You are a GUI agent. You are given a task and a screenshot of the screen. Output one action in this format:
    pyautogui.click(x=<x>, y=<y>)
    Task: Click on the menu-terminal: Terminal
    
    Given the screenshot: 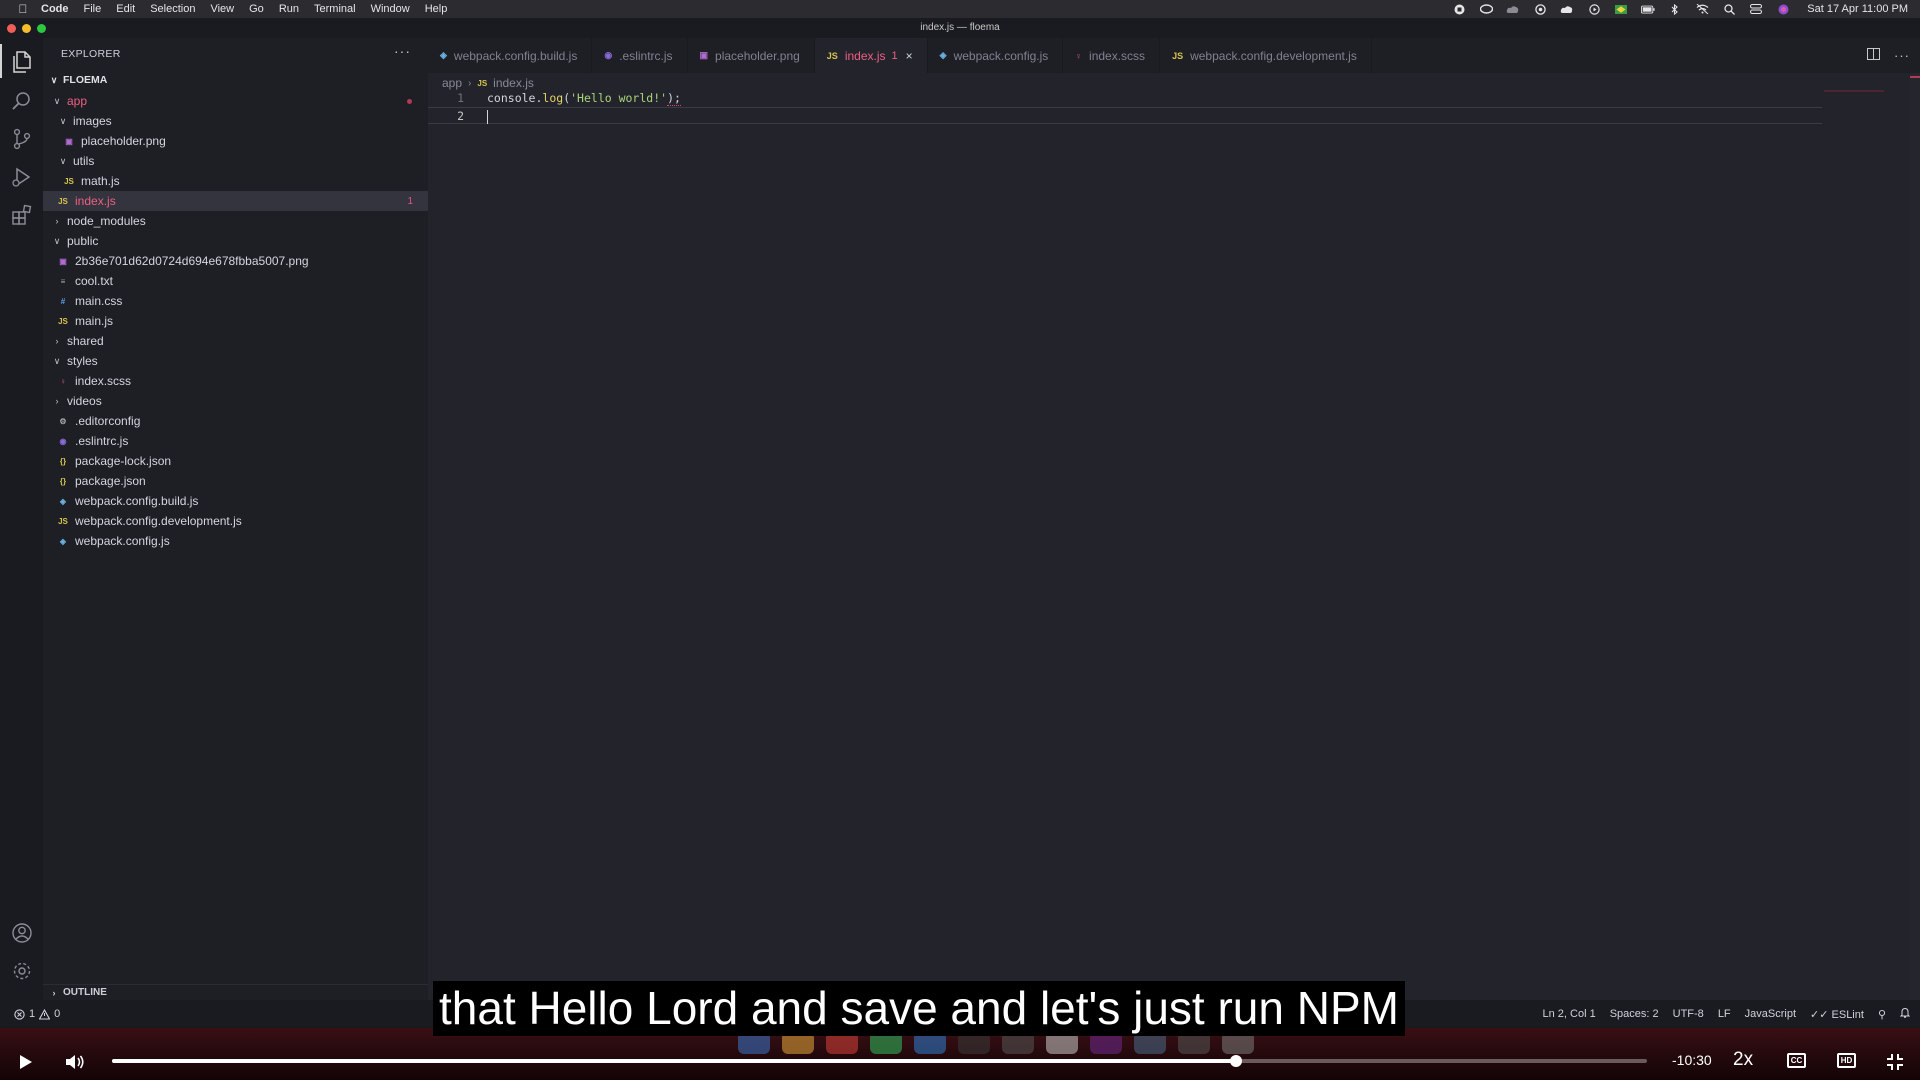 What is the action you would take?
    pyautogui.click(x=335, y=9)
    